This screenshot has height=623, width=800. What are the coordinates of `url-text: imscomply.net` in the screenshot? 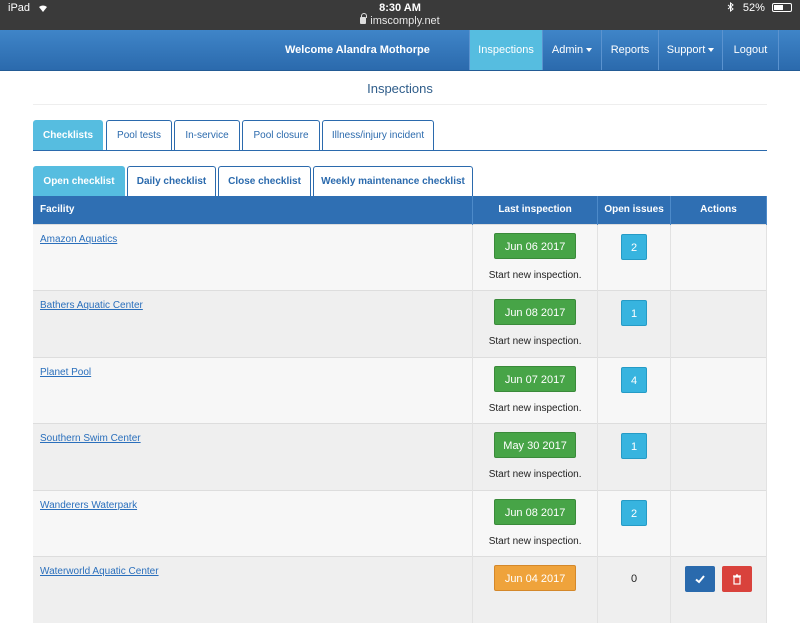 It's located at (404, 21).